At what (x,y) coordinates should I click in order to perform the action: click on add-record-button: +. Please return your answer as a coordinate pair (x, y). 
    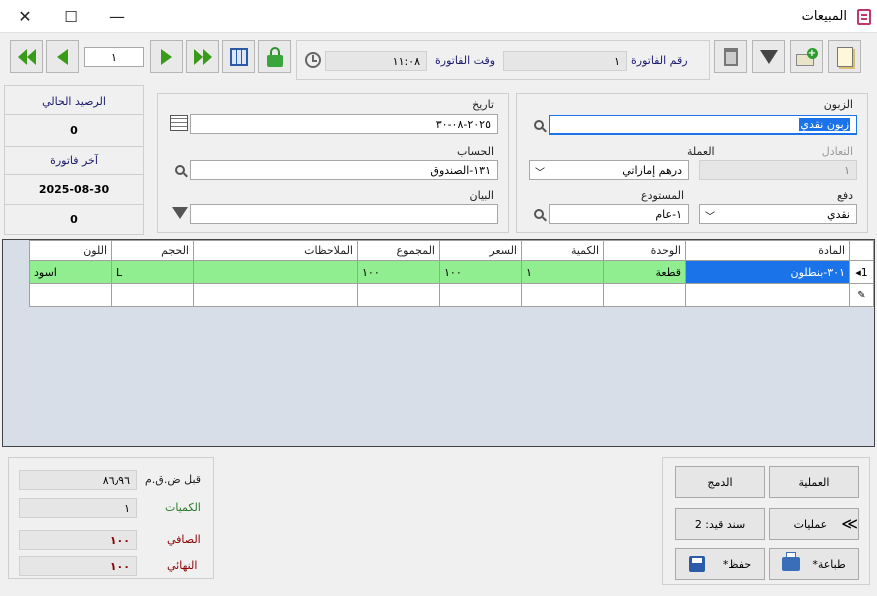
    Looking at the image, I should click on (806, 56).